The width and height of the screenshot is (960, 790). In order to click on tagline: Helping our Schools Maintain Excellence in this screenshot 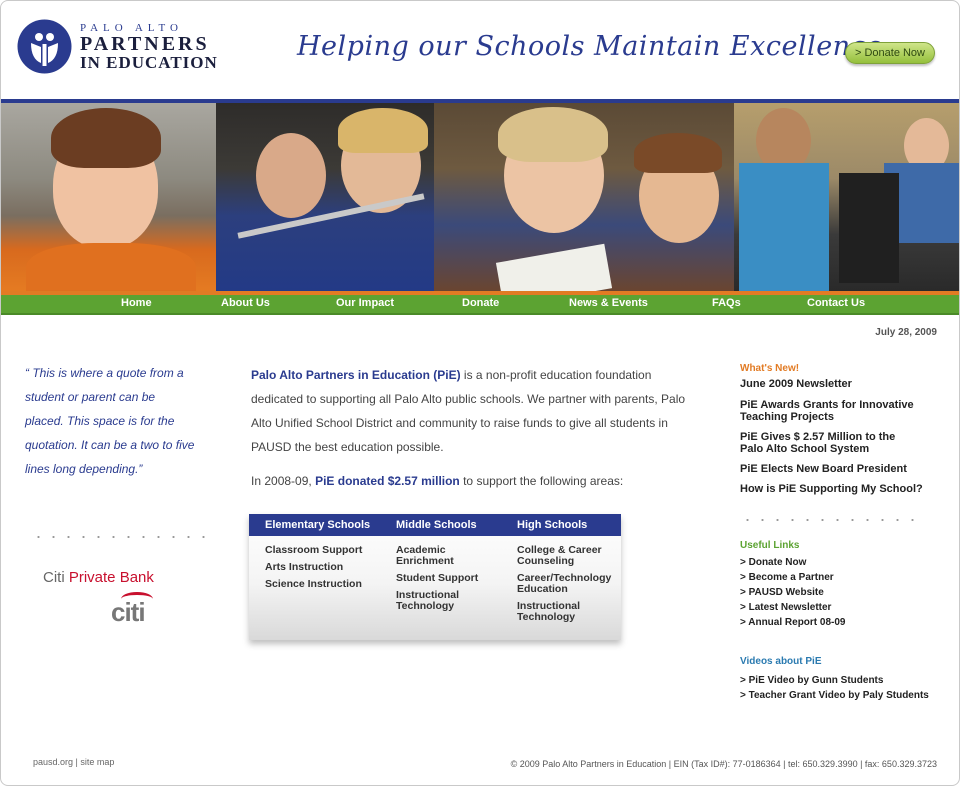, I will do `click(590, 46)`.